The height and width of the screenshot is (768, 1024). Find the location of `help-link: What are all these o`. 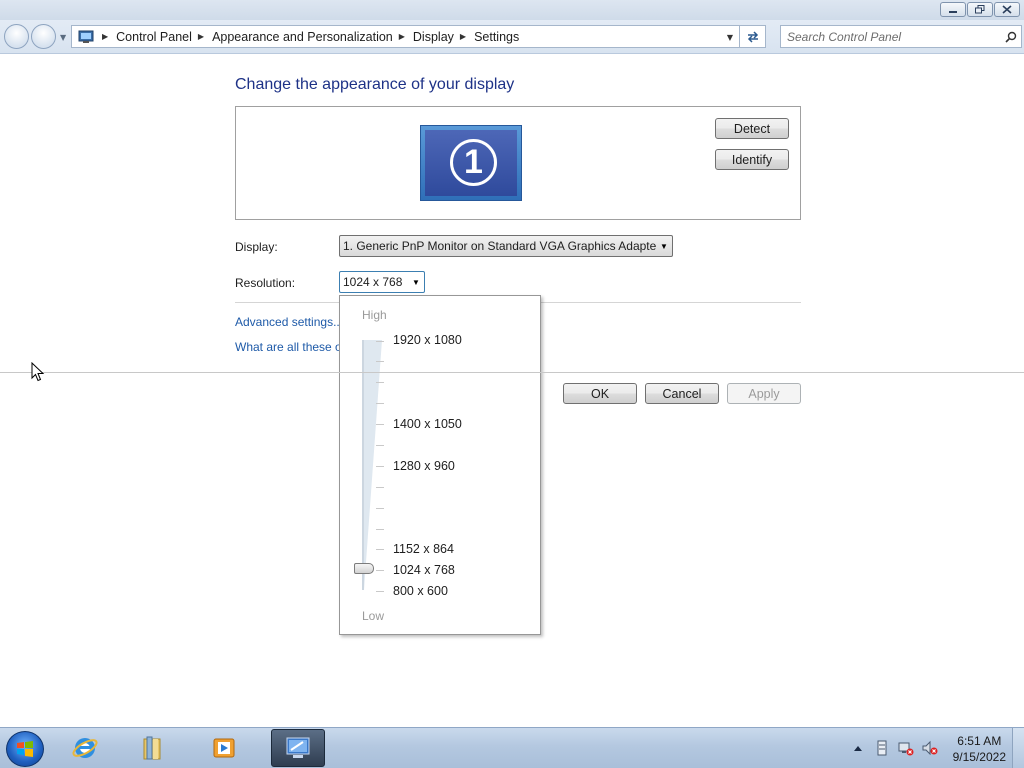

help-link: What are all these o is located at coordinates (287, 347).